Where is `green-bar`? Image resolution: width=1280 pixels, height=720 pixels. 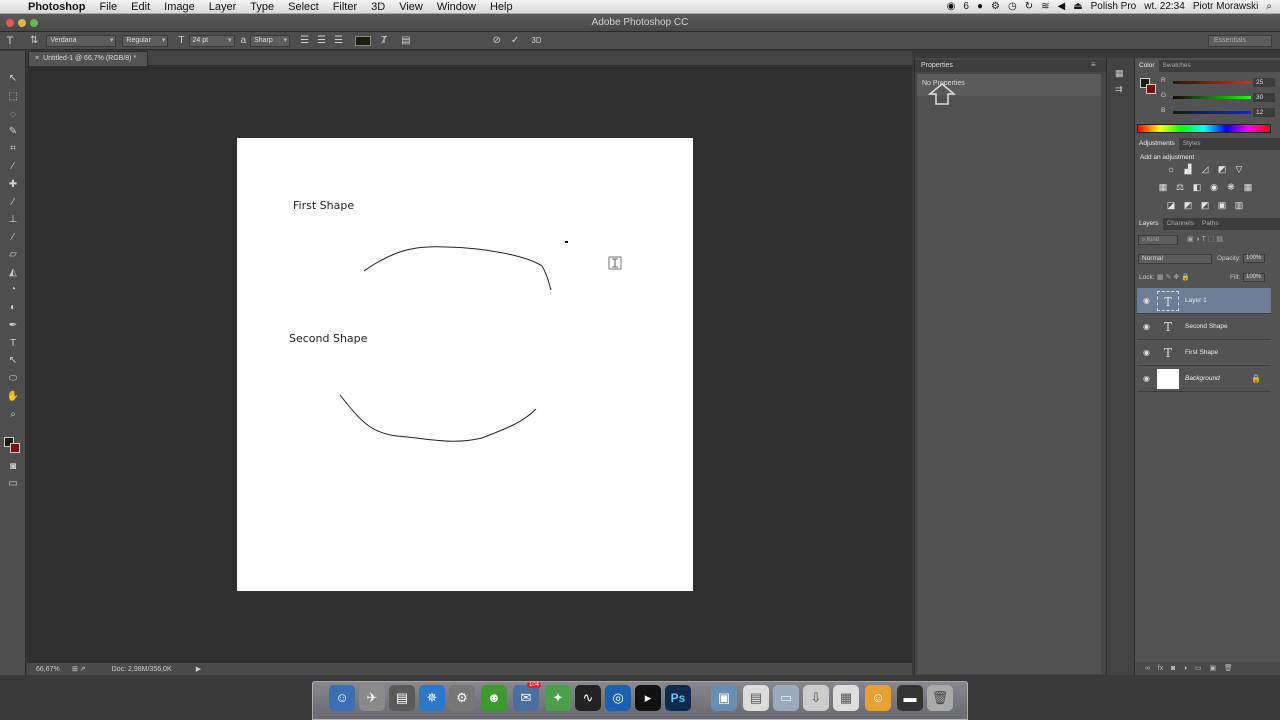 green-bar is located at coordinates (1212, 97).